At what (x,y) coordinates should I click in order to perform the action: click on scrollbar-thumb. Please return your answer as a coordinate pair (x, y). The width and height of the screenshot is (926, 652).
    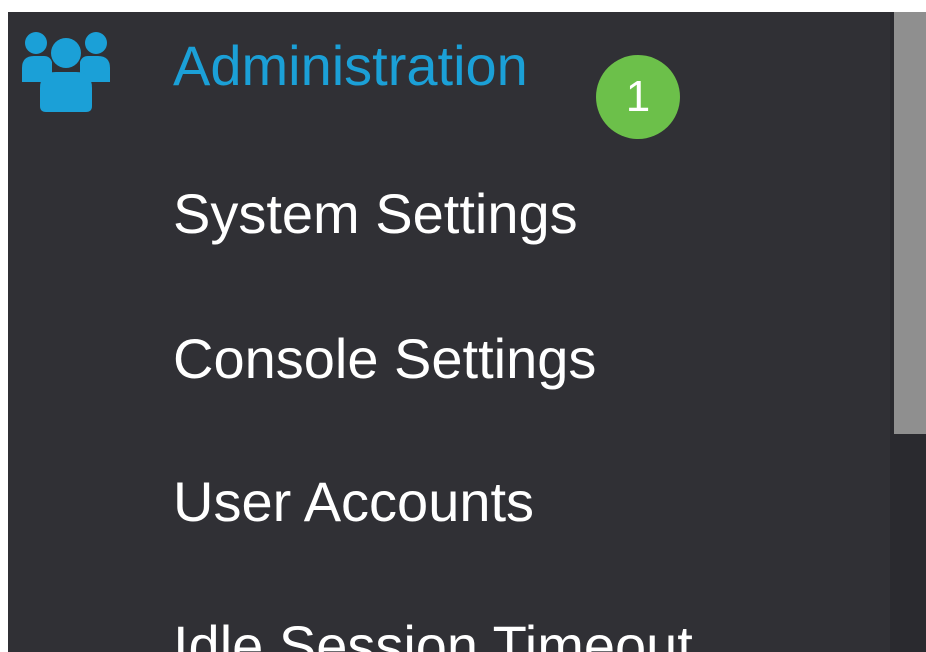
    Looking at the image, I should click on (910, 223).